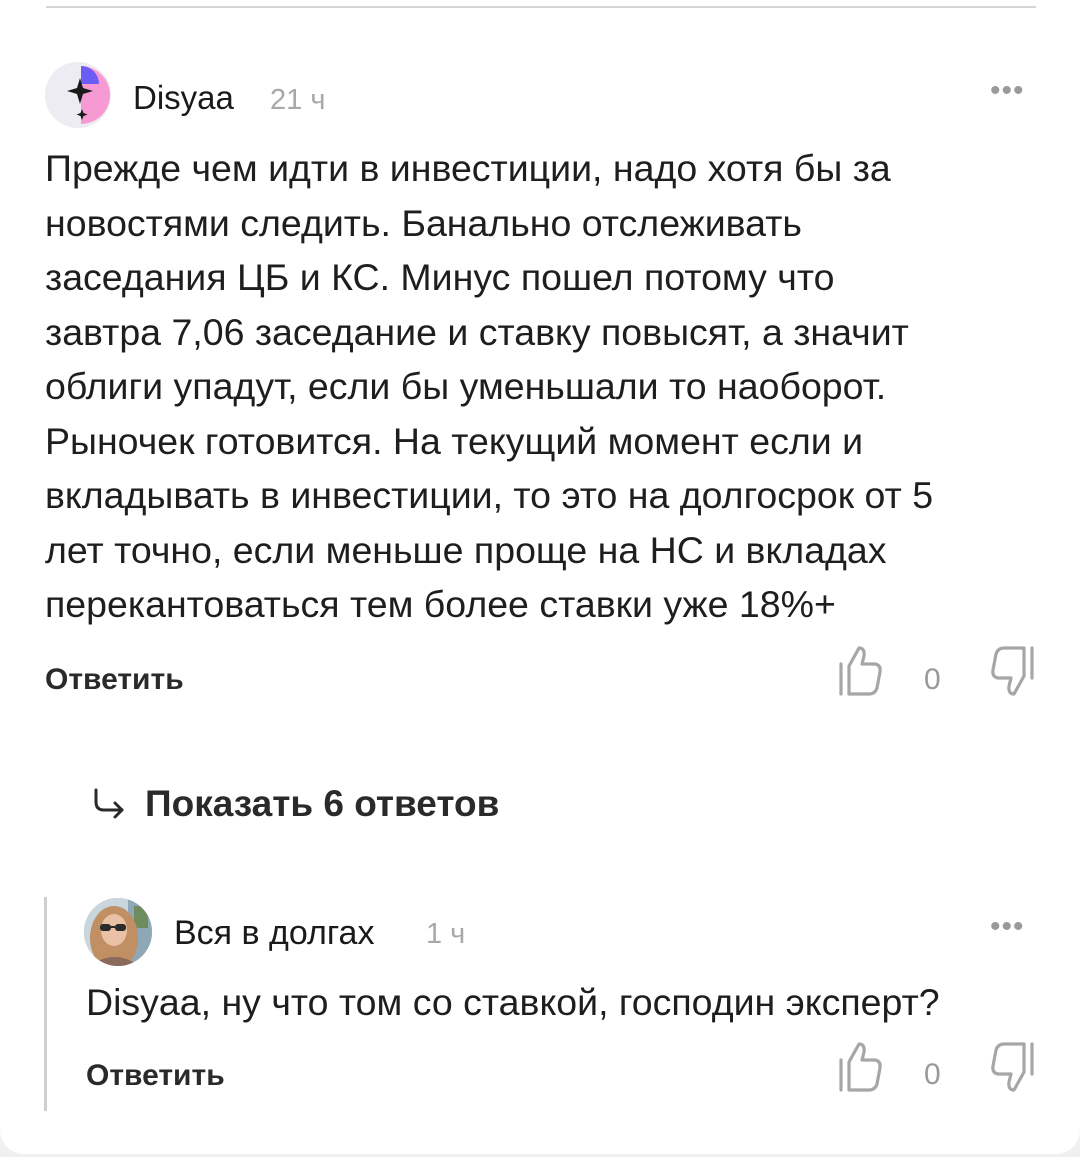 This screenshot has width=1080, height=1157. What do you see at coordinates (274, 933) in the screenshot?
I see `author-name: Вся в долгах` at bounding box center [274, 933].